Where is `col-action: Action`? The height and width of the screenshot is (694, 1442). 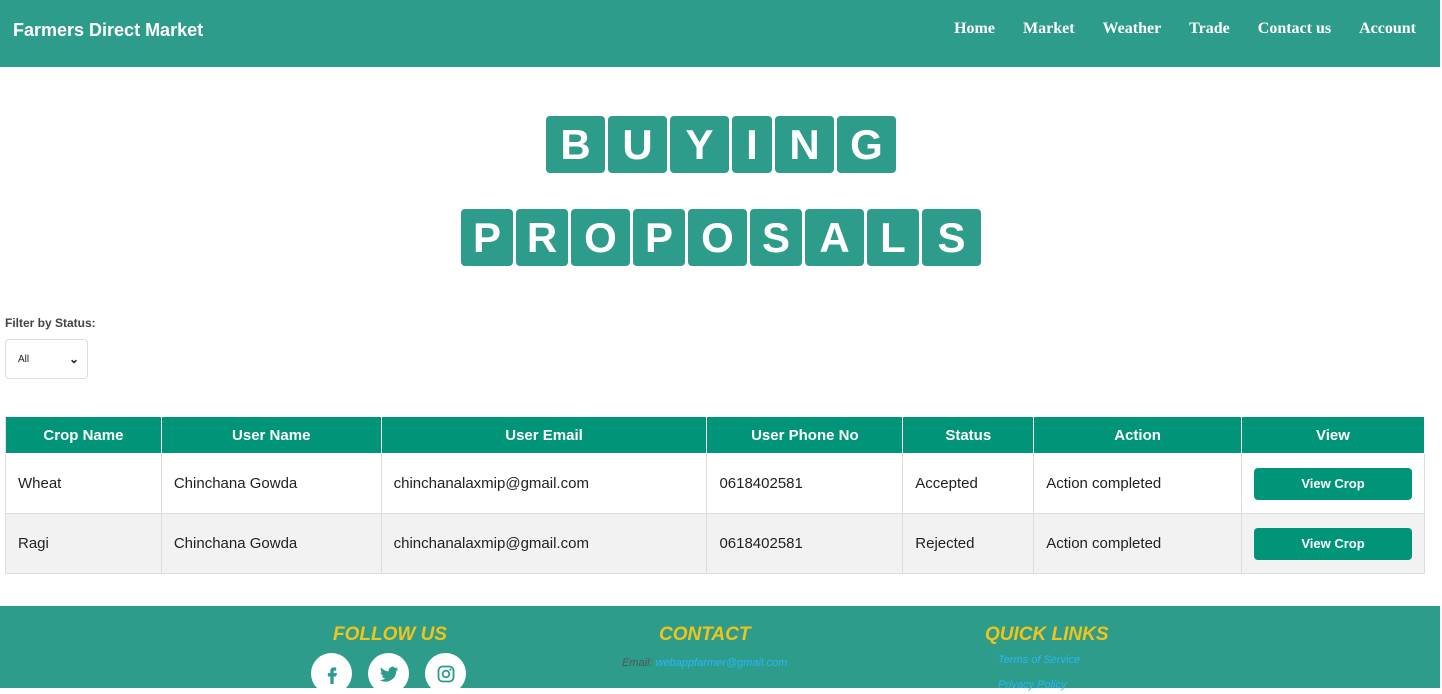 col-action: Action is located at coordinates (1137, 435).